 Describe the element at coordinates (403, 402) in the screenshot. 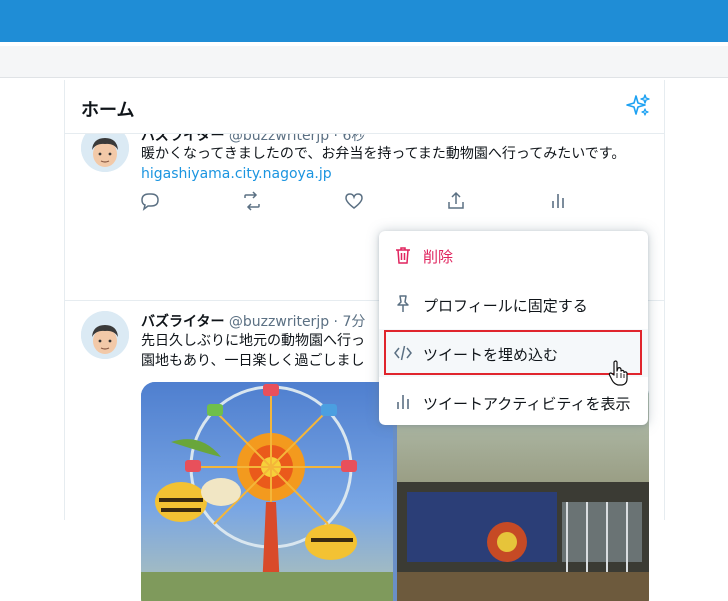

I see `bar-chart-icon` at that location.